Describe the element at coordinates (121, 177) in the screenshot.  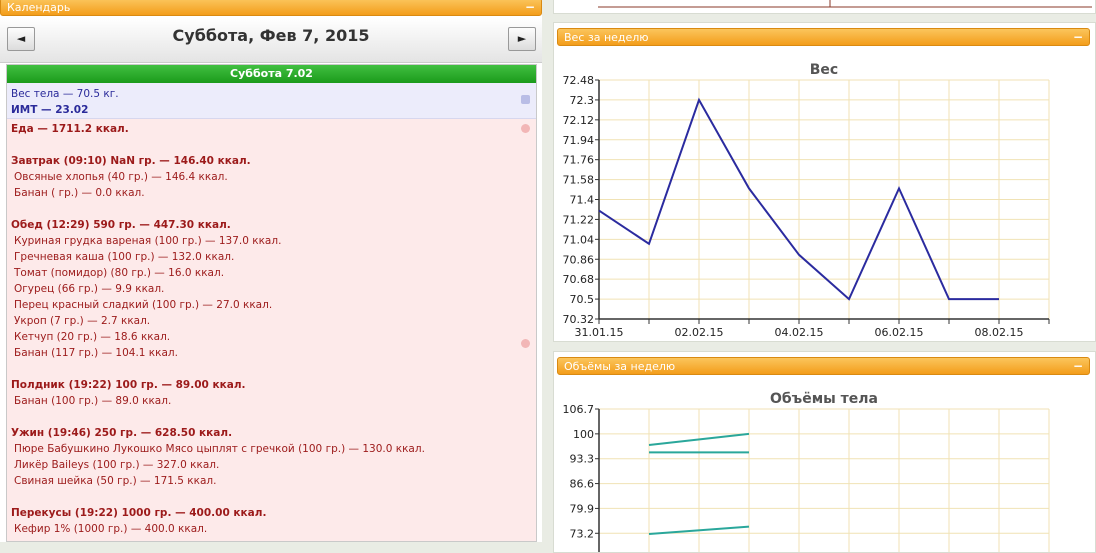
I see `meal-item: Овсяные хлопья (40 гр.) — 146.4 ккал.` at that location.